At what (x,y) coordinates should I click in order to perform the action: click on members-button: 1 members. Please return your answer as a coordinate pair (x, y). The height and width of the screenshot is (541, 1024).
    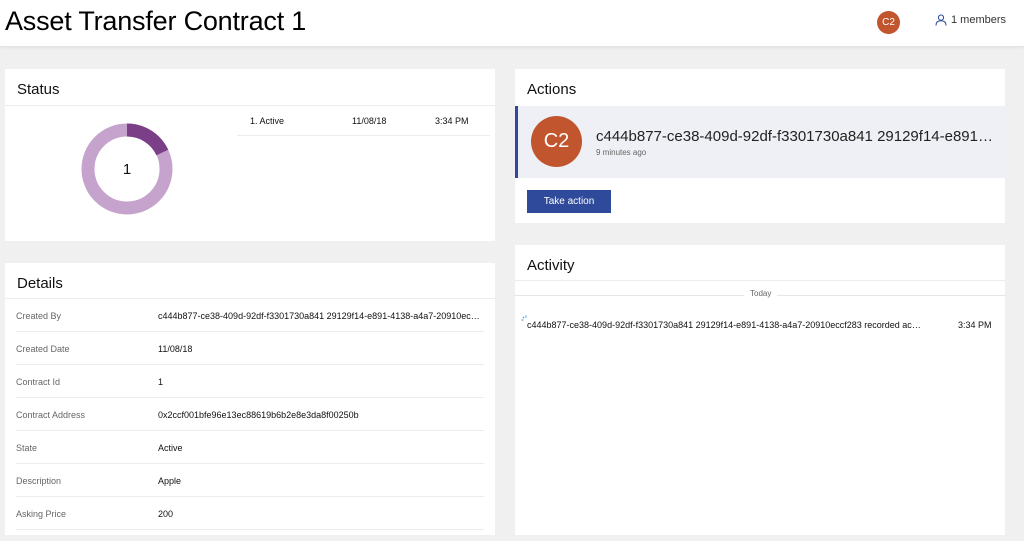
    Looking at the image, I should click on (970, 20).